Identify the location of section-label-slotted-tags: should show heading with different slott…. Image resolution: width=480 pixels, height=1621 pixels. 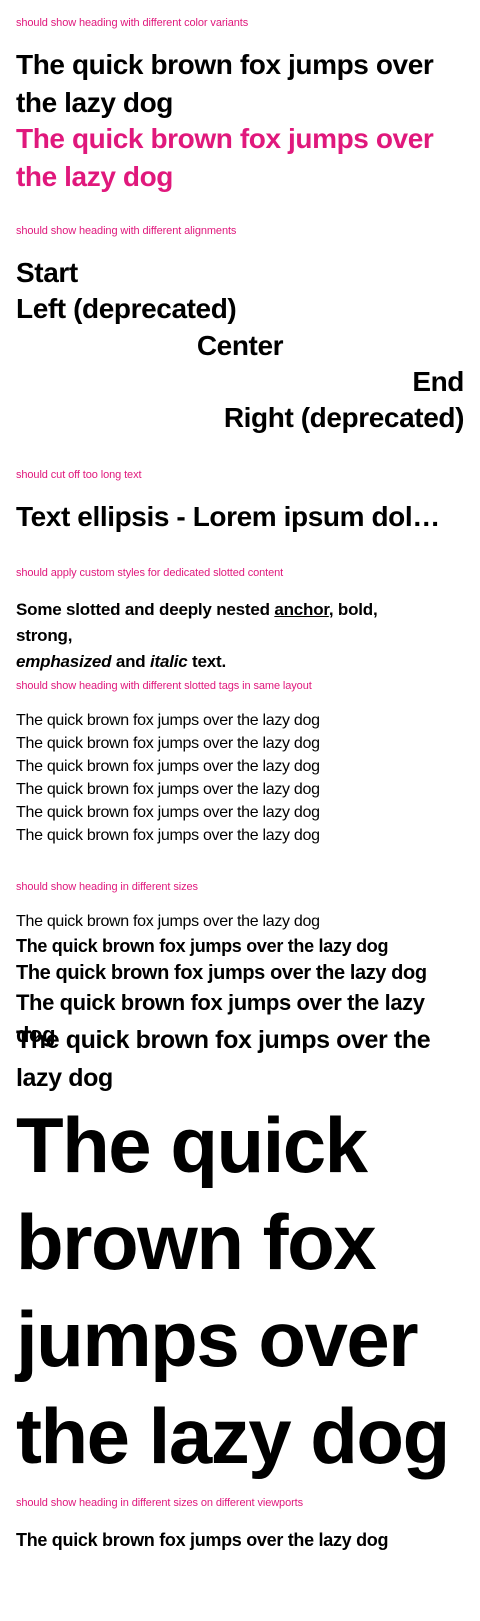
(164, 686).